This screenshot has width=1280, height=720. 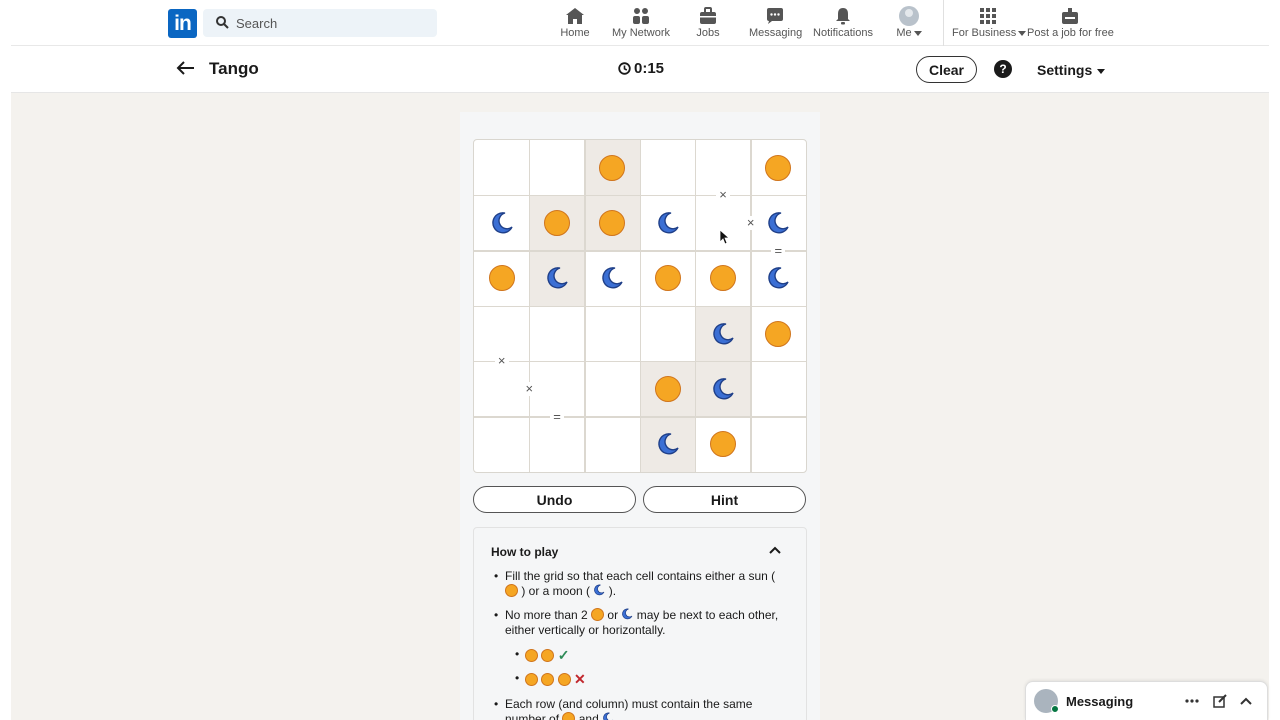 What do you see at coordinates (320, 23) in the screenshot?
I see `search-input: Search` at bounding box center [320, 23].